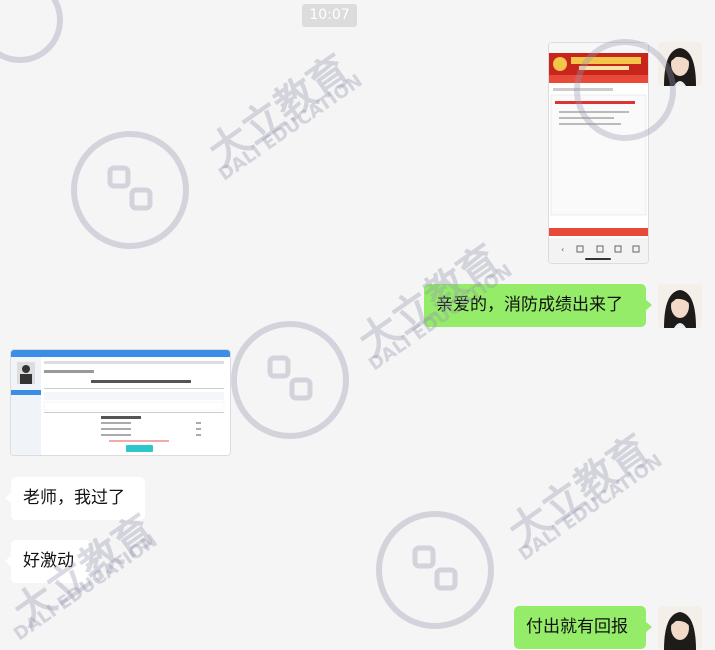 The height and width of the screenshot is (650, 715). What do you see at coordinates (75, 498) in the screenshot?
I see `message-bubble-left: 老师，我过了` at bounding box center [75, 498].